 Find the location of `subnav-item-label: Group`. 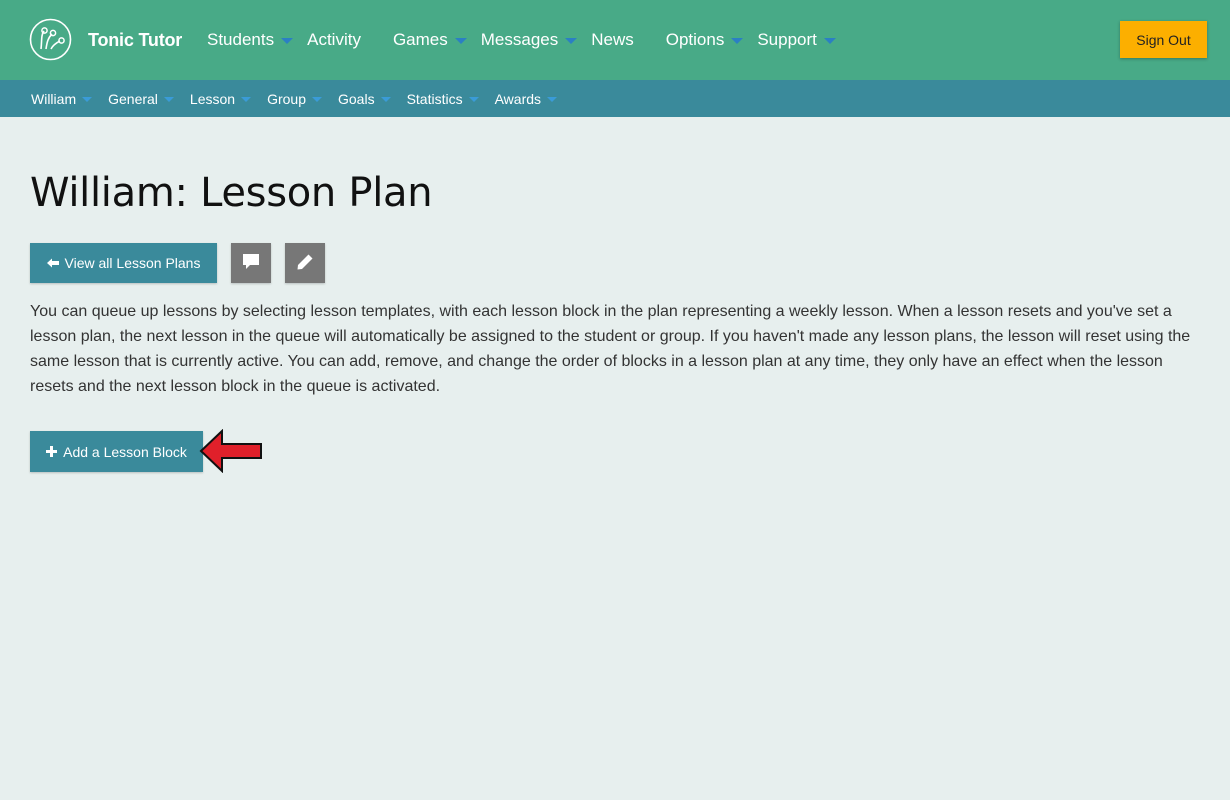

subnav-item-label: Group is located at coordinates (286, 98).